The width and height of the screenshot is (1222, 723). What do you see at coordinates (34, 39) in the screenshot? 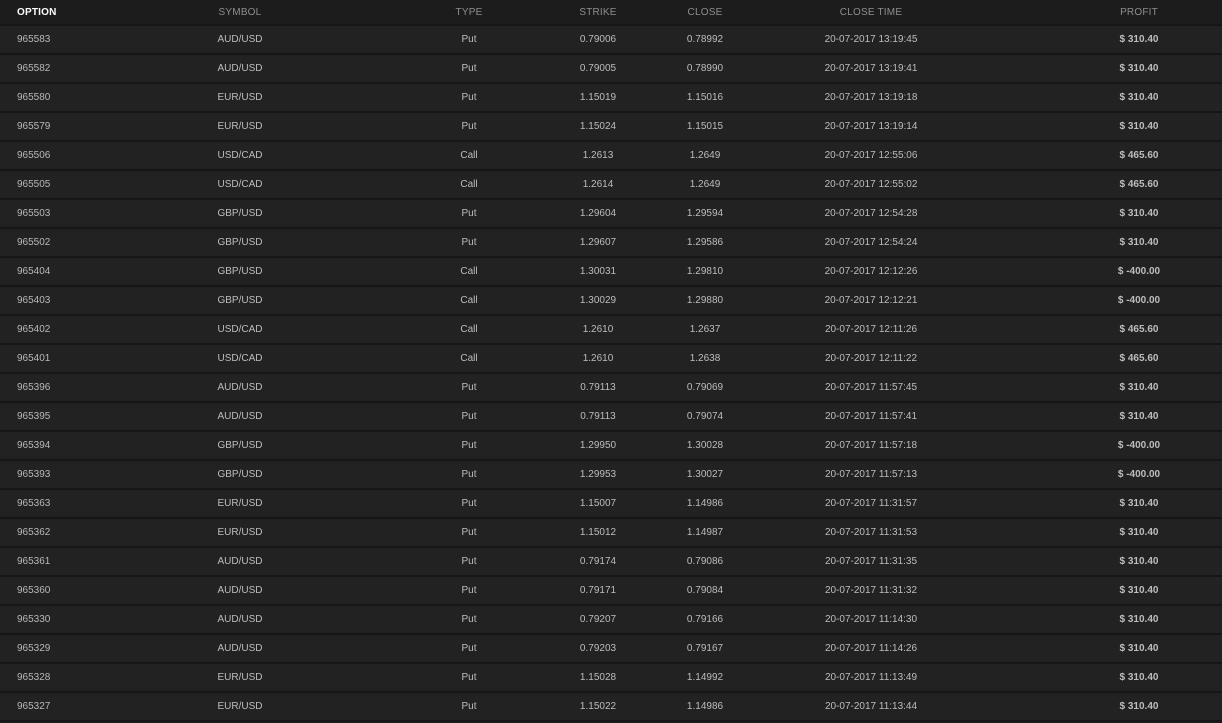
I see `option-cell: 965583` at bounding box center [34, 39].